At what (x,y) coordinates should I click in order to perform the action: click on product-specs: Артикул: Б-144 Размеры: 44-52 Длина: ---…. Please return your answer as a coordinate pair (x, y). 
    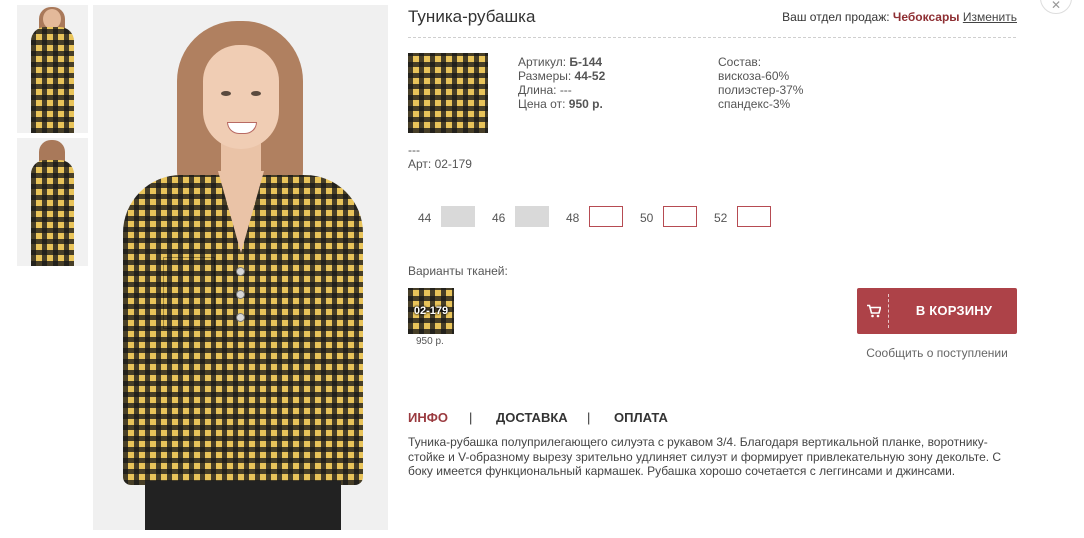
    Looking at the image, I should click on (561, 83).